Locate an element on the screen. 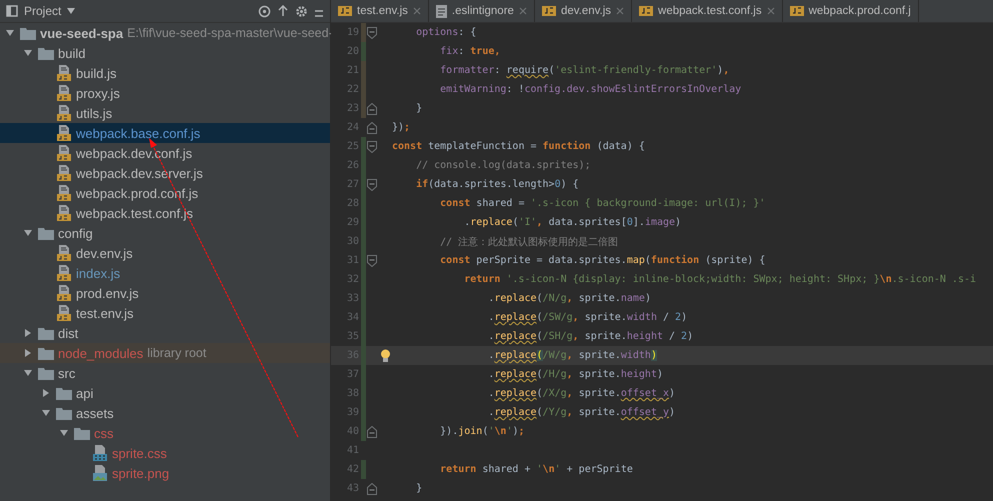  line-number: 34 is located at coordinates (353, 317).